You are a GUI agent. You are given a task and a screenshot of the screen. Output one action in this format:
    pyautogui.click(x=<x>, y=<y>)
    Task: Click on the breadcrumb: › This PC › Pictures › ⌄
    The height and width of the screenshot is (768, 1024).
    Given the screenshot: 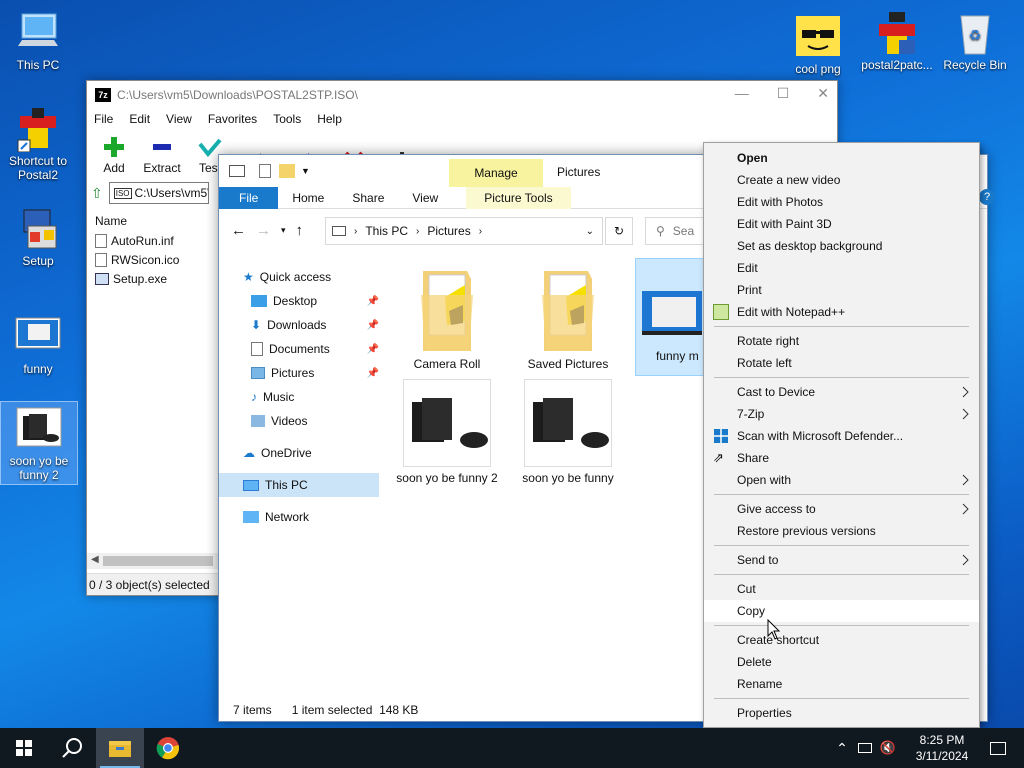 What is the action you would take?
    pyautogui.click(x=464, y=231)
    